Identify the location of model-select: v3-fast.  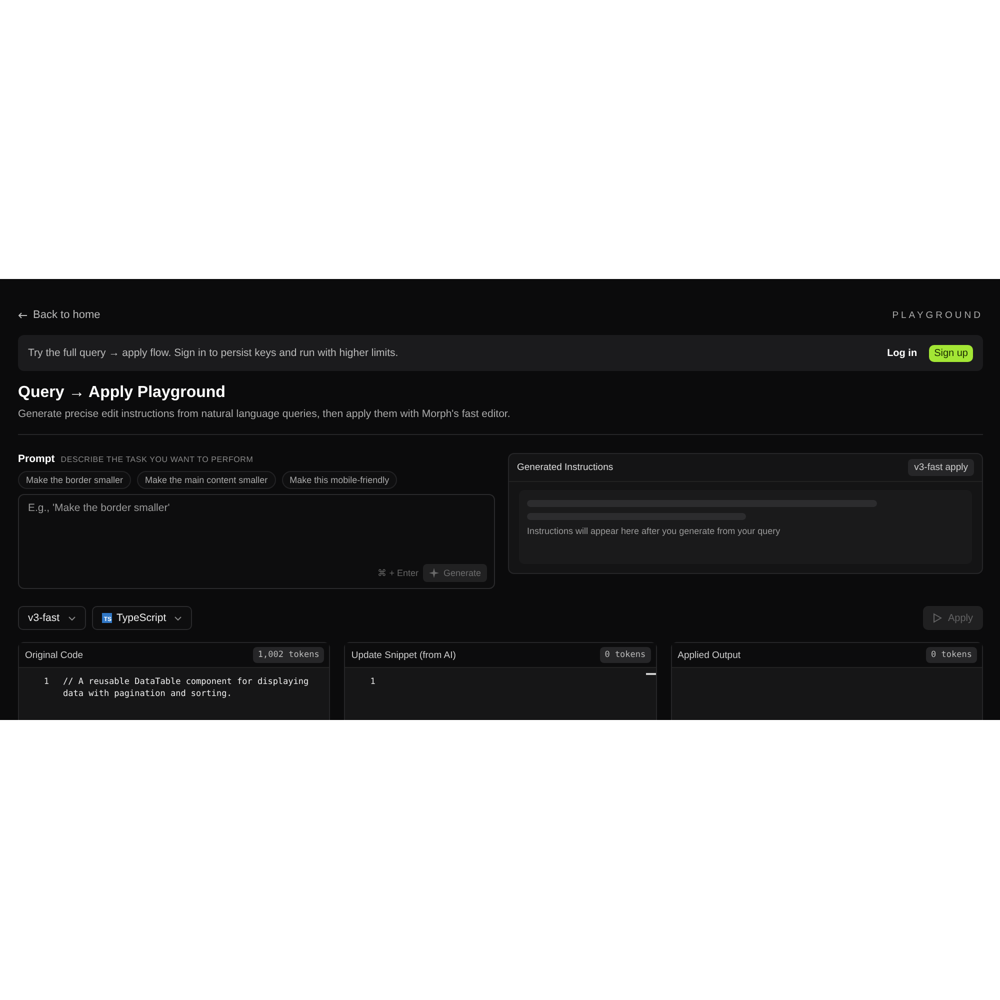
(52, 618).